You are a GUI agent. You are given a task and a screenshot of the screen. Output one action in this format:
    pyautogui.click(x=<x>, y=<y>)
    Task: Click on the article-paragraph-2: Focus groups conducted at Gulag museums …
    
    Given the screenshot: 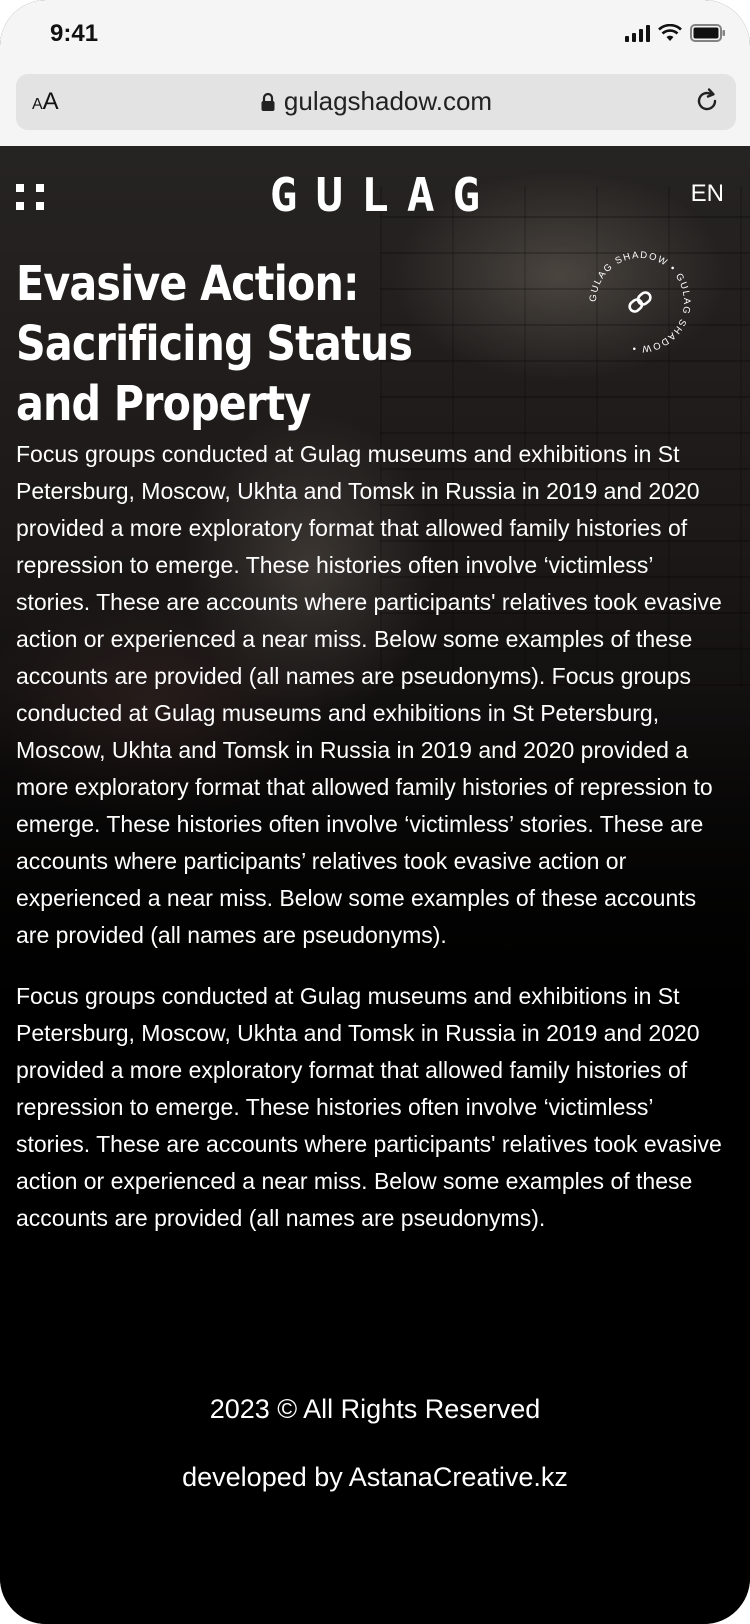 What is the action you would take?
    pyautogui.click(x=369, y=1107)
    